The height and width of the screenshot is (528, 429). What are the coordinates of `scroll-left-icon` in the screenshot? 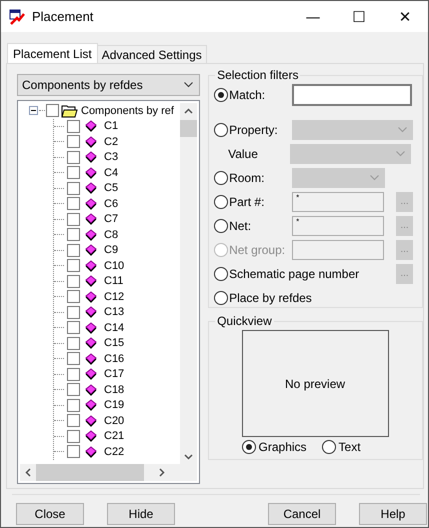 It's located at (28, 472).